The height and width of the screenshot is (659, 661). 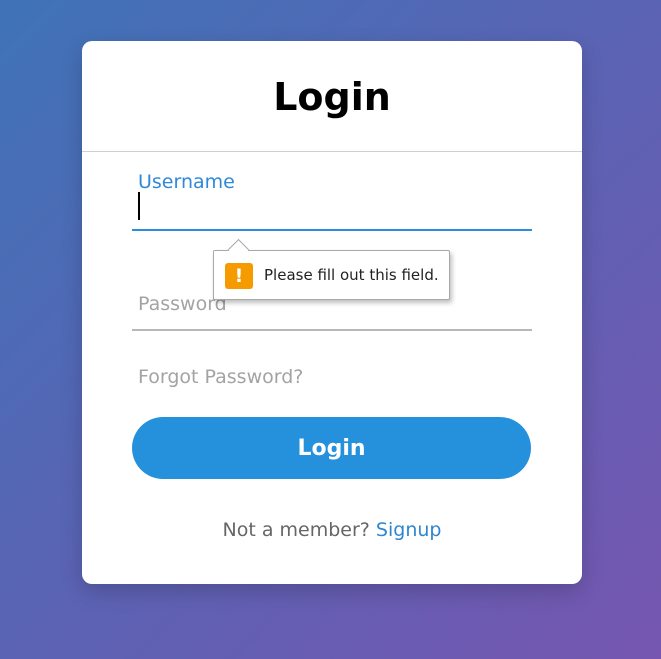 I want to click on warning-icon: !, so click(x=239, y=276).